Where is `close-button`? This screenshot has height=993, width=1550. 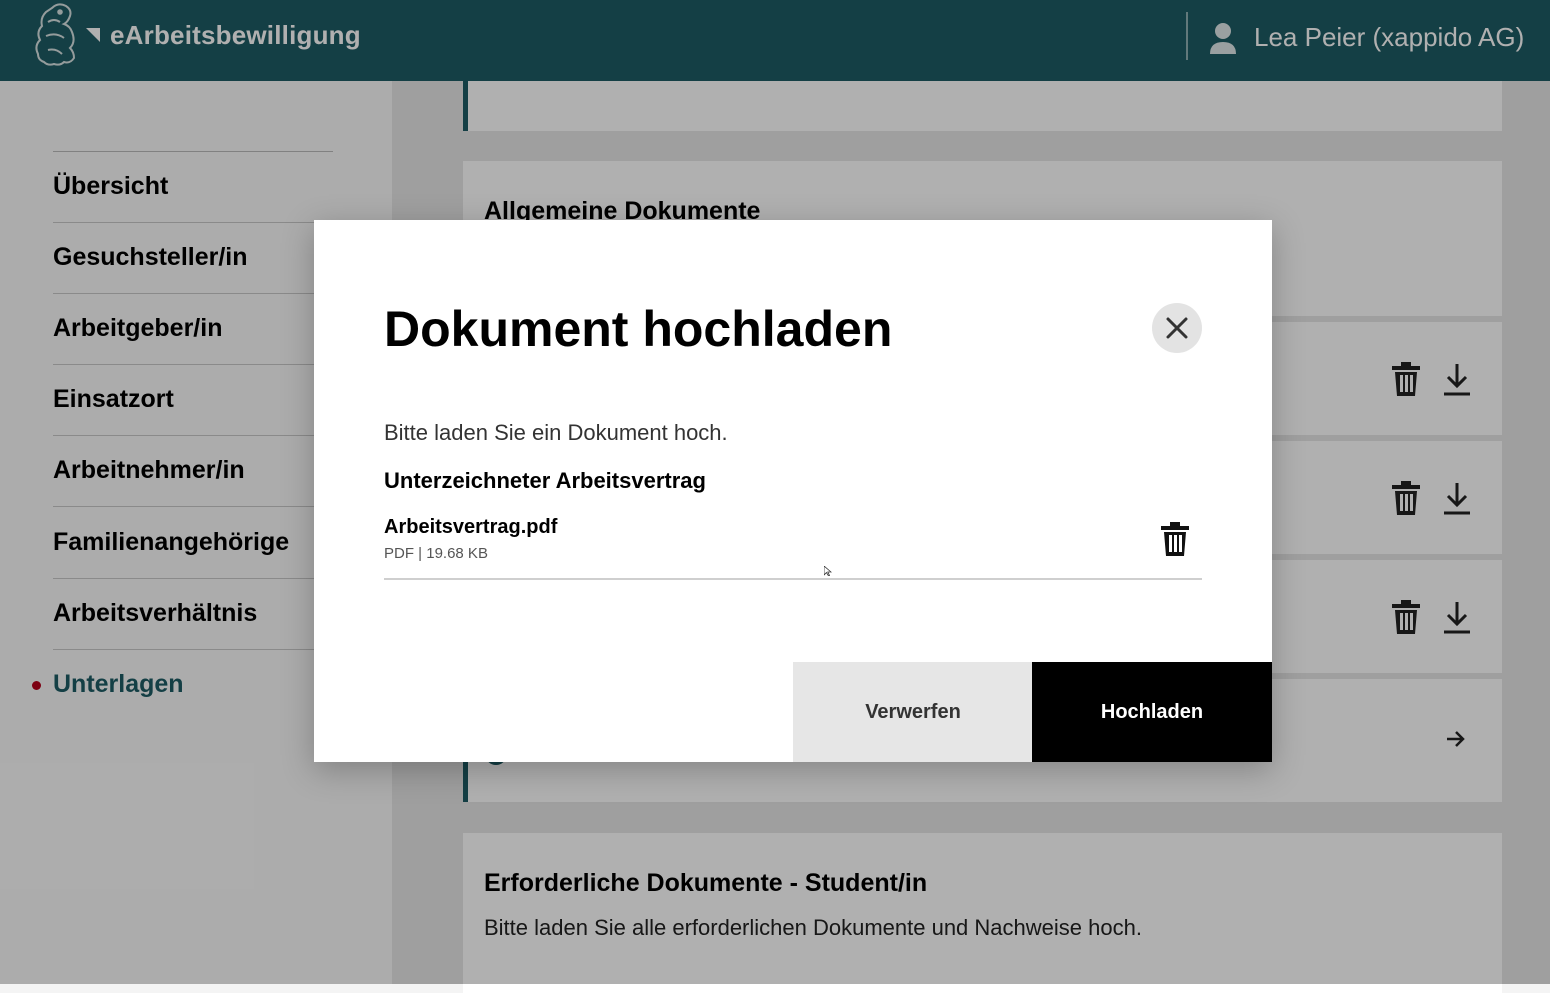
close-button is located at coordinates (1177, 328).